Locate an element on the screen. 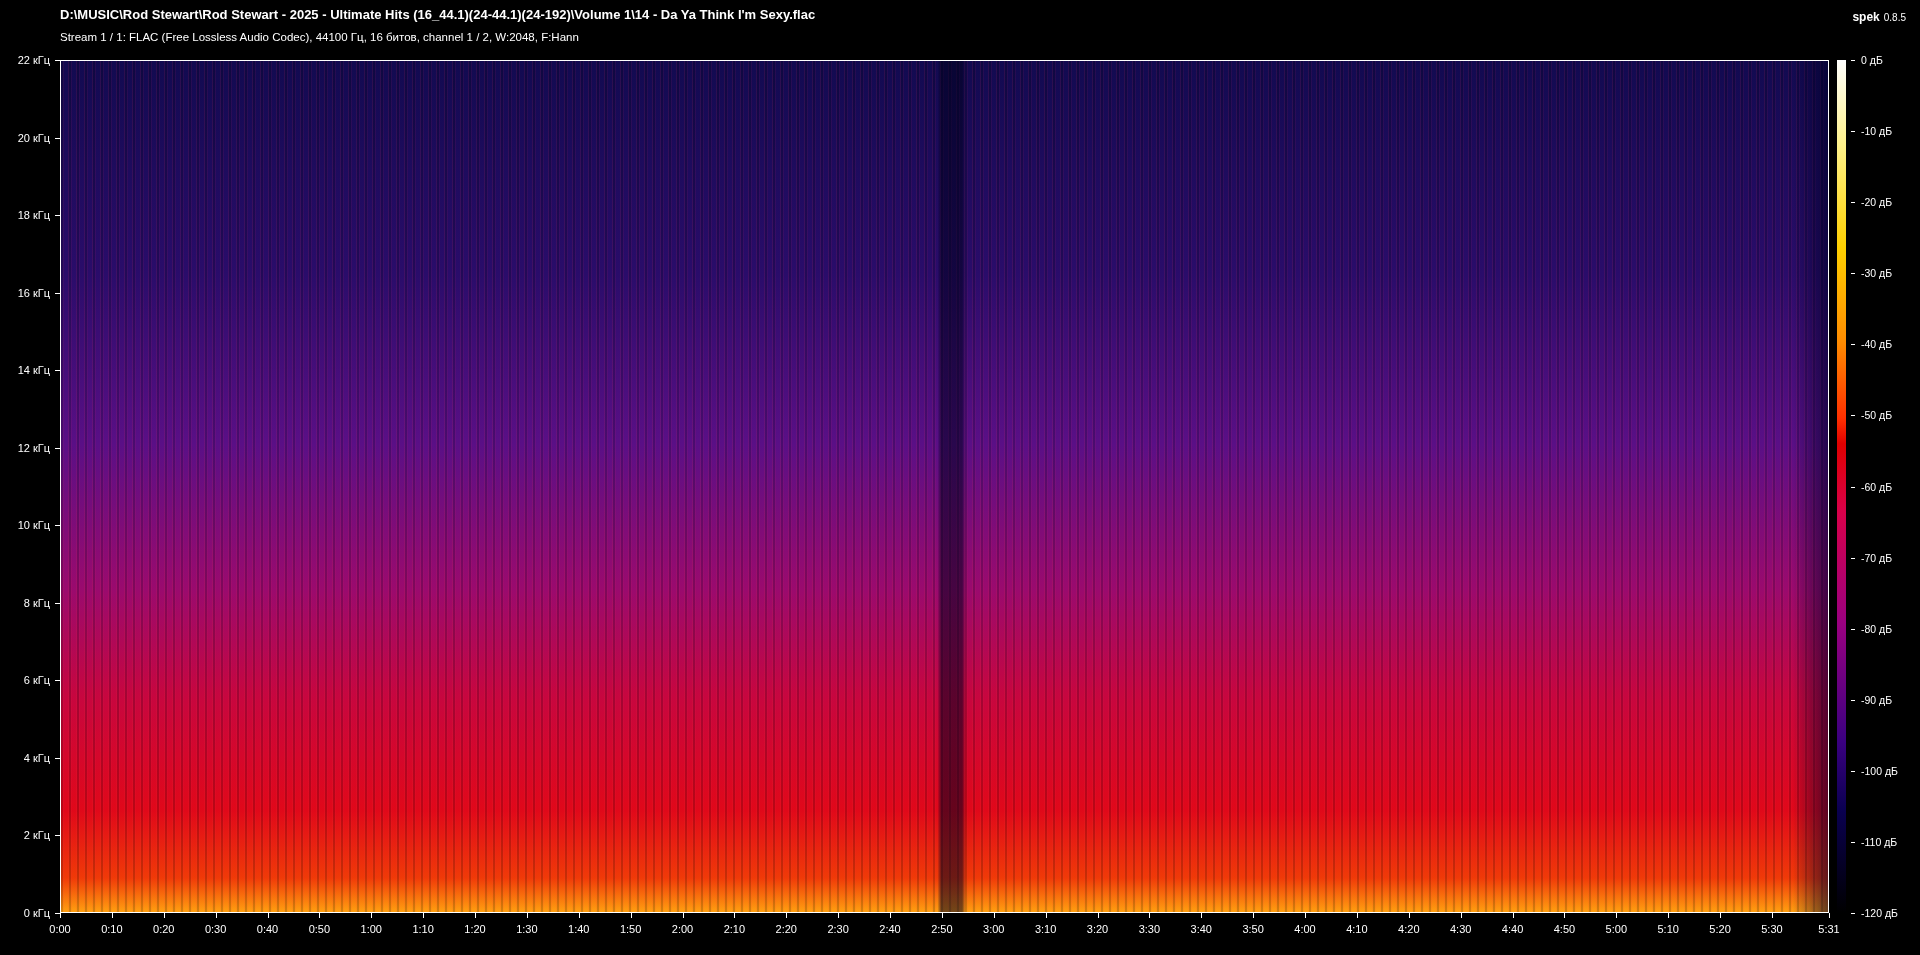 The image size is (1920, 955). decibel-label: -80 дБ is located at coordinates (1877, 629).